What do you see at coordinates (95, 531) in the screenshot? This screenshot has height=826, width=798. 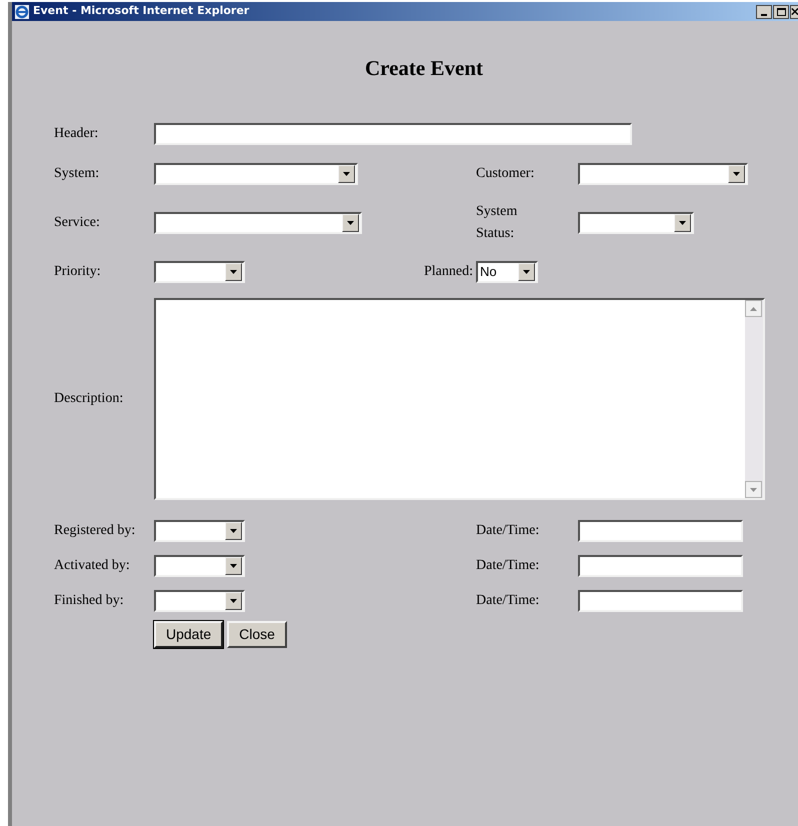 I see `field-label: Registered by:` at bounding box center [95, 531].